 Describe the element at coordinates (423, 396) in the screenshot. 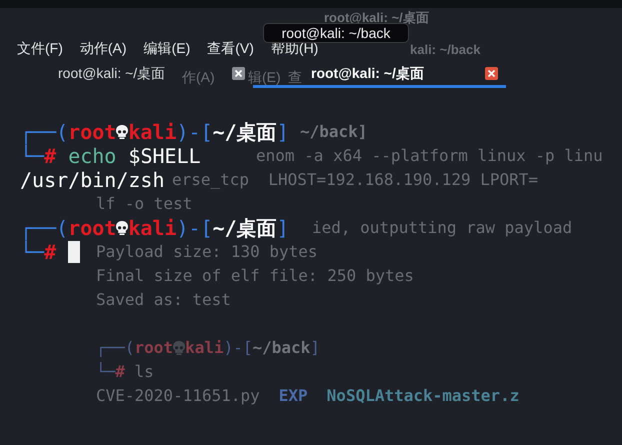

I see `file-name: NoSQLAttack-master.z` at that location.